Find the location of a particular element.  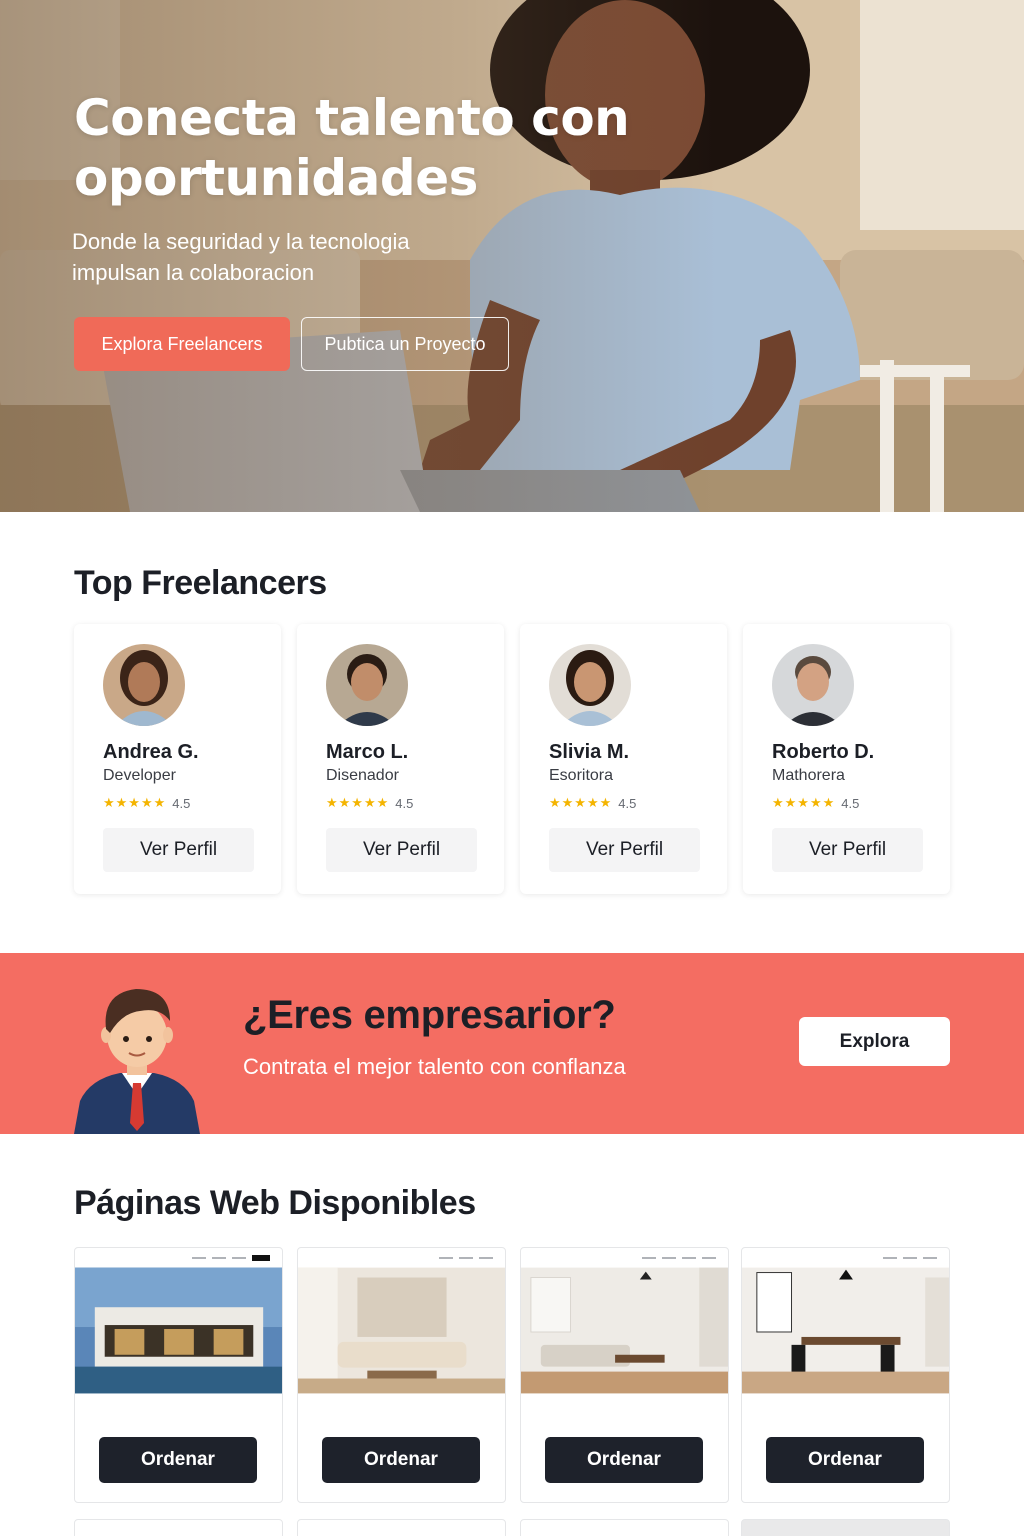

top-freelancers-title: Top Freelancers is located at coordinates (200, 583).